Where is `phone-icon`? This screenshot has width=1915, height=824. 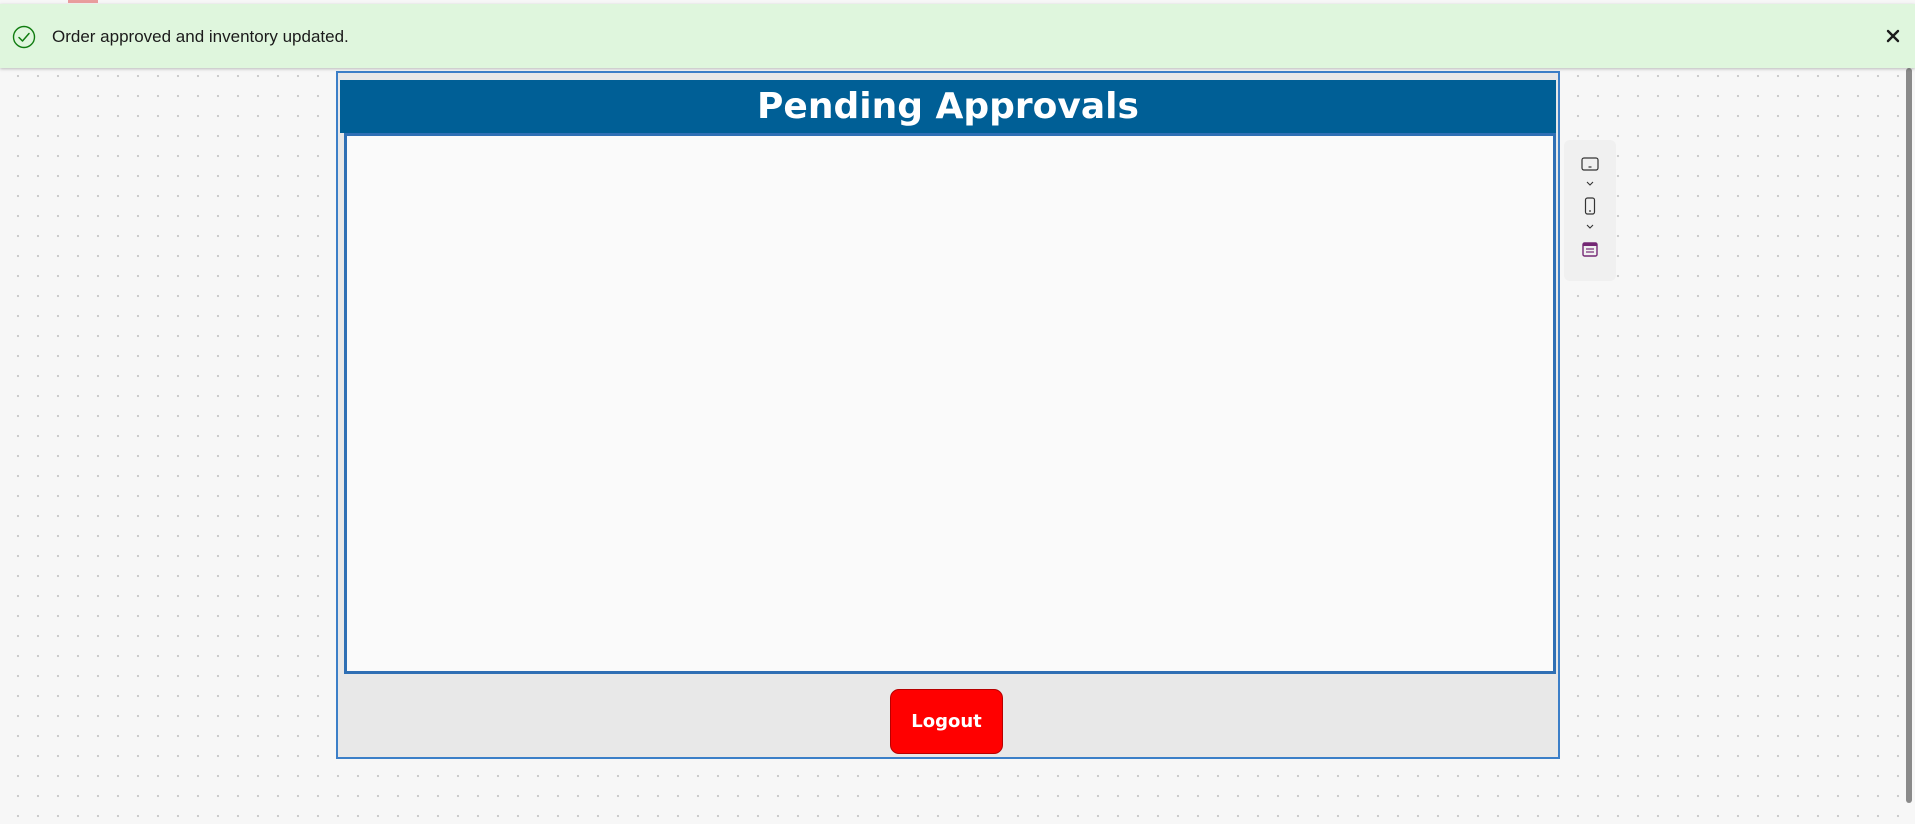
phone-icon is located at coordinates (1590, 206).